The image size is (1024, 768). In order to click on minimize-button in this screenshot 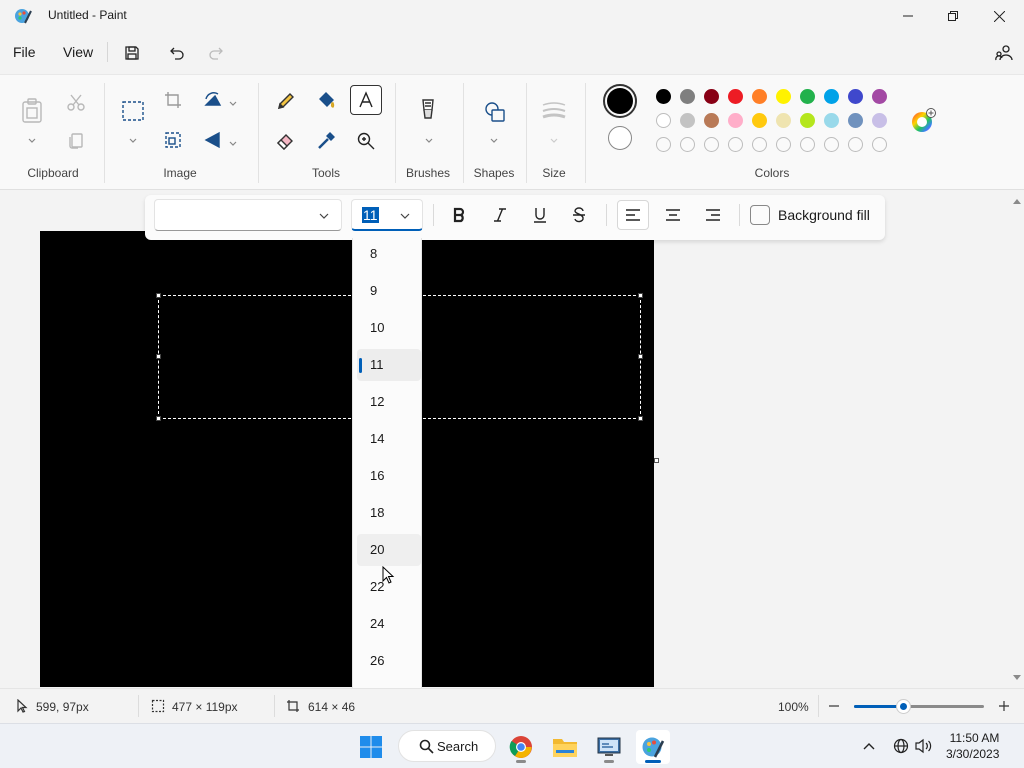, I will do `click(908, 16)`.